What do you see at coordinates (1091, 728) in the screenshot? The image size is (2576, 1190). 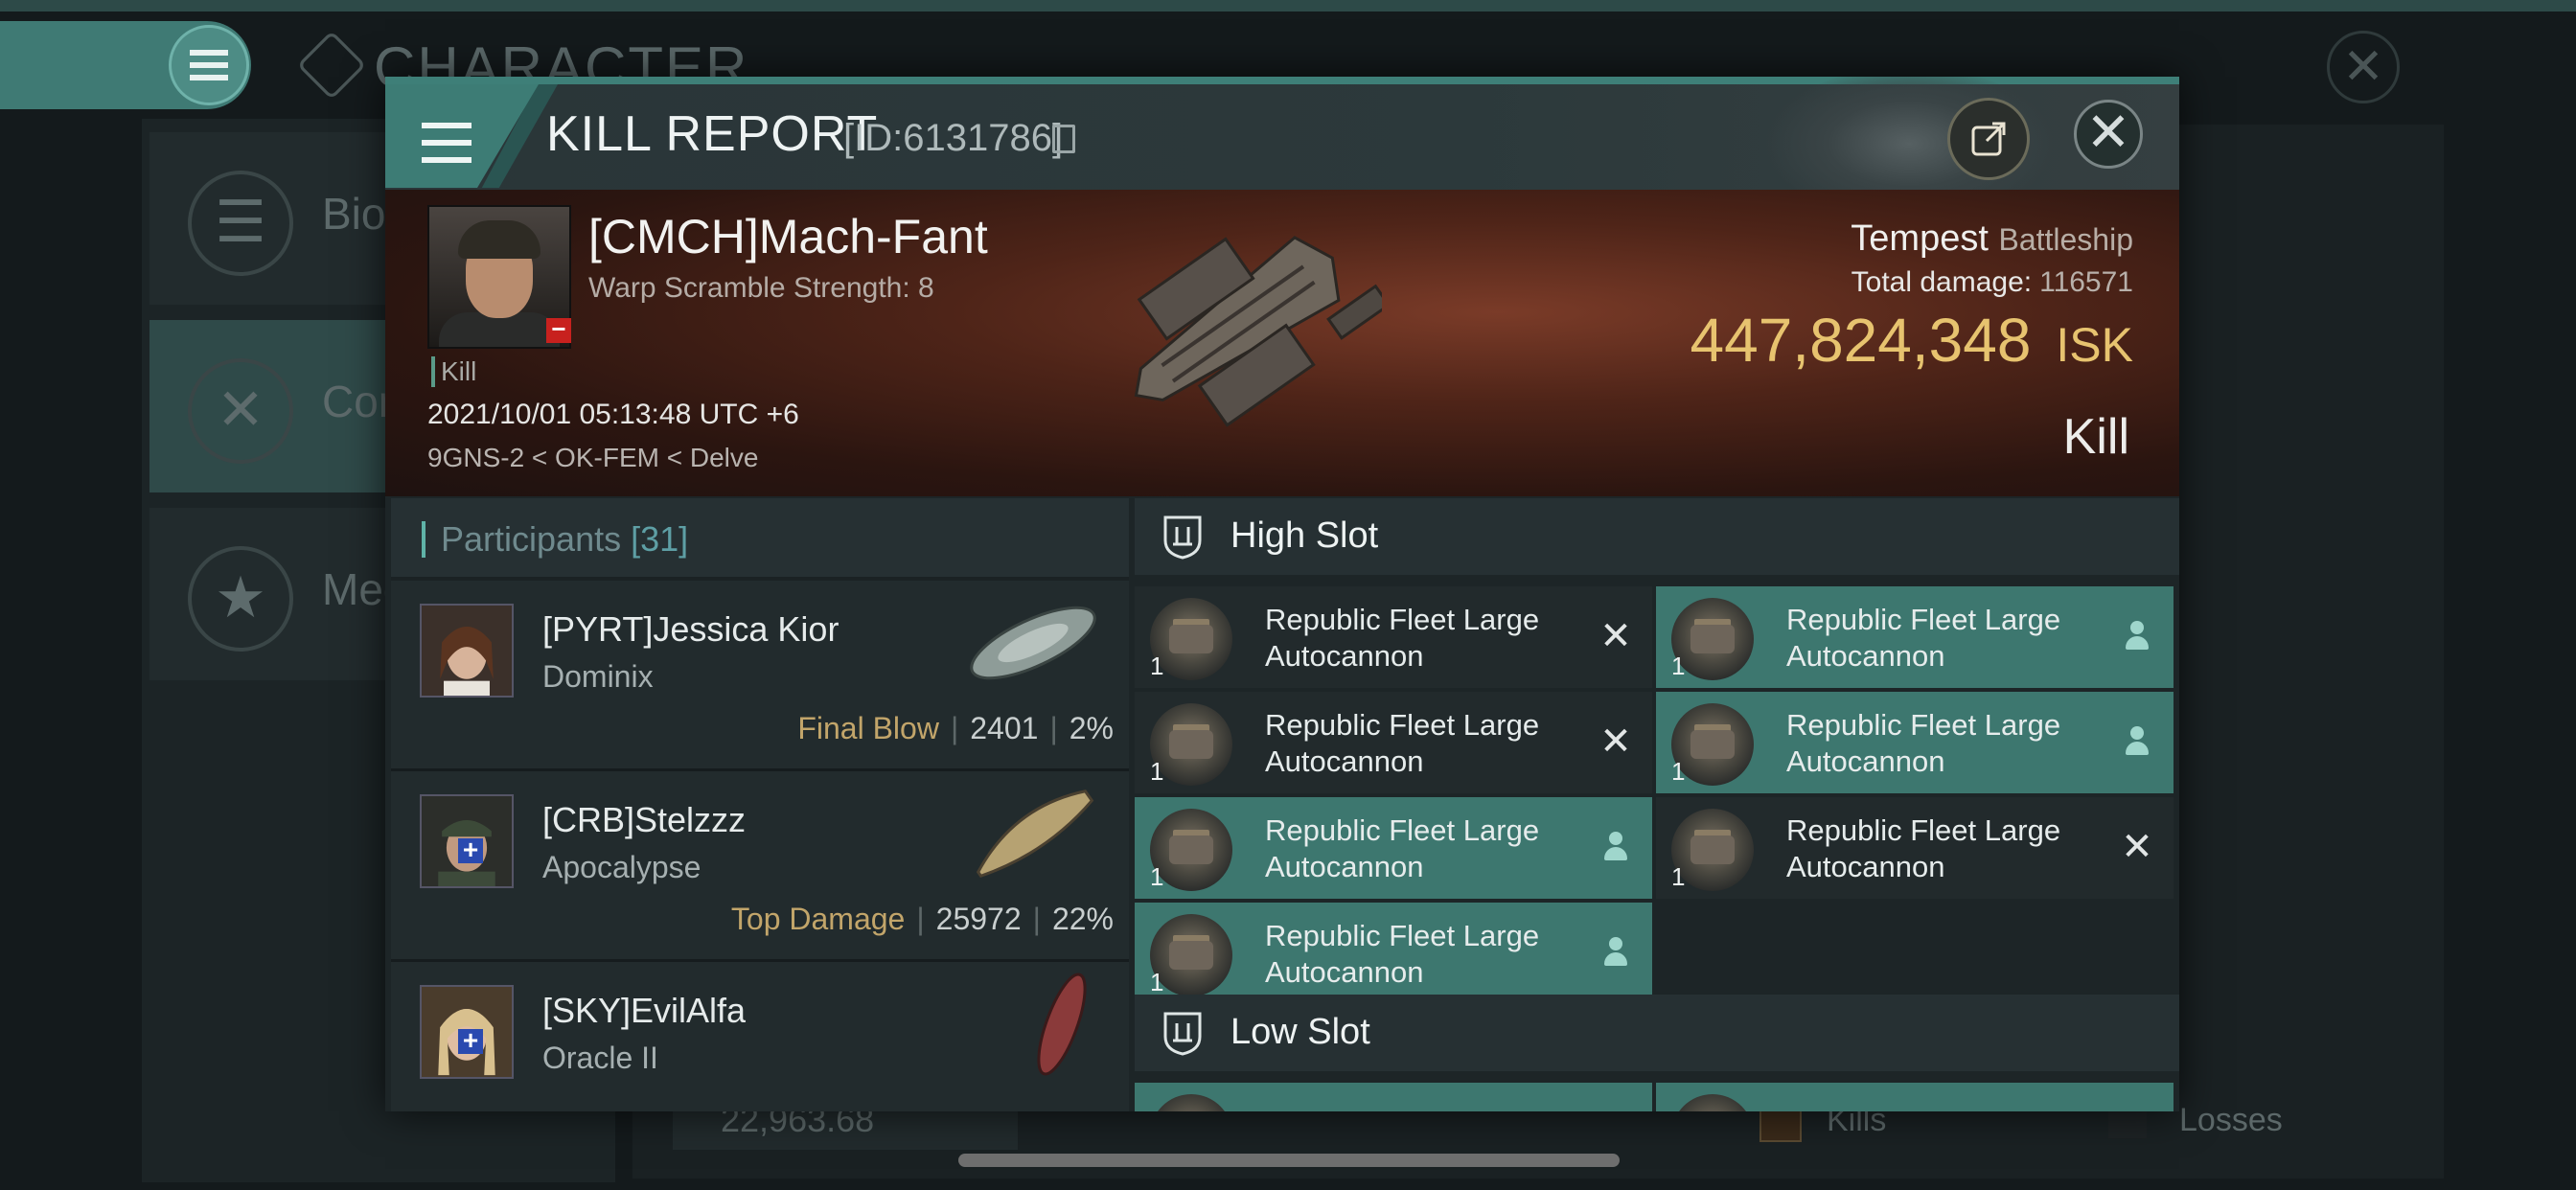 I see `participant-percent: 2%` at bounding box center [1091, 728].